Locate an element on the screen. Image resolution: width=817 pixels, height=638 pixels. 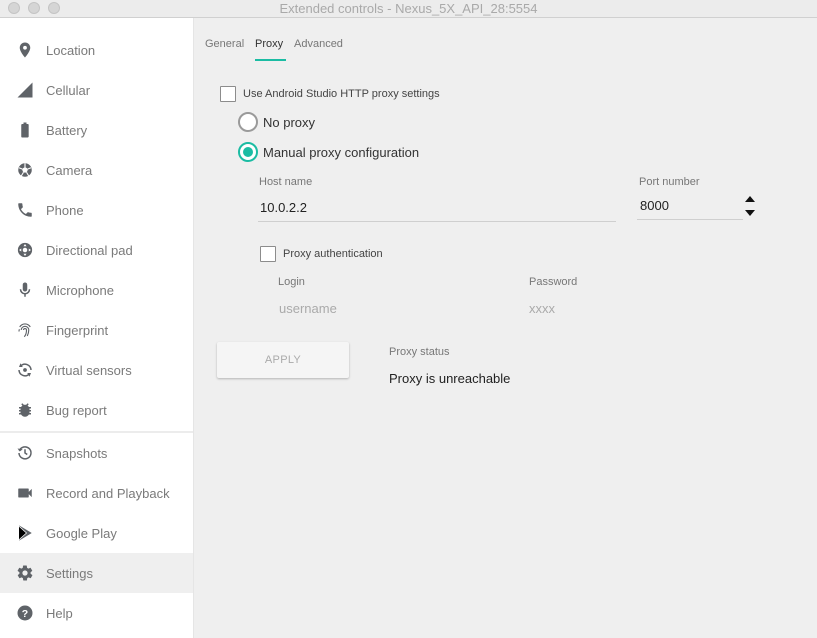
sidebar-item-snapshots: Snapshots is located at coordinates (96, 453).